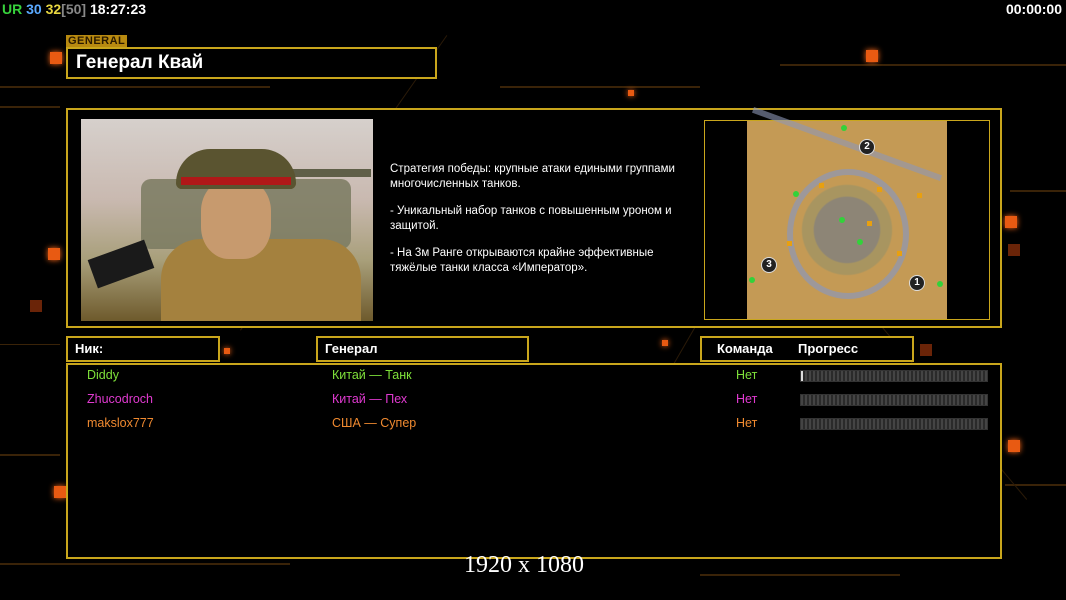 This screenshot has height=600, width=1066. Describe the element at coordinates (848, 234) in the screenshot. I see `map-center-ring` at that location.